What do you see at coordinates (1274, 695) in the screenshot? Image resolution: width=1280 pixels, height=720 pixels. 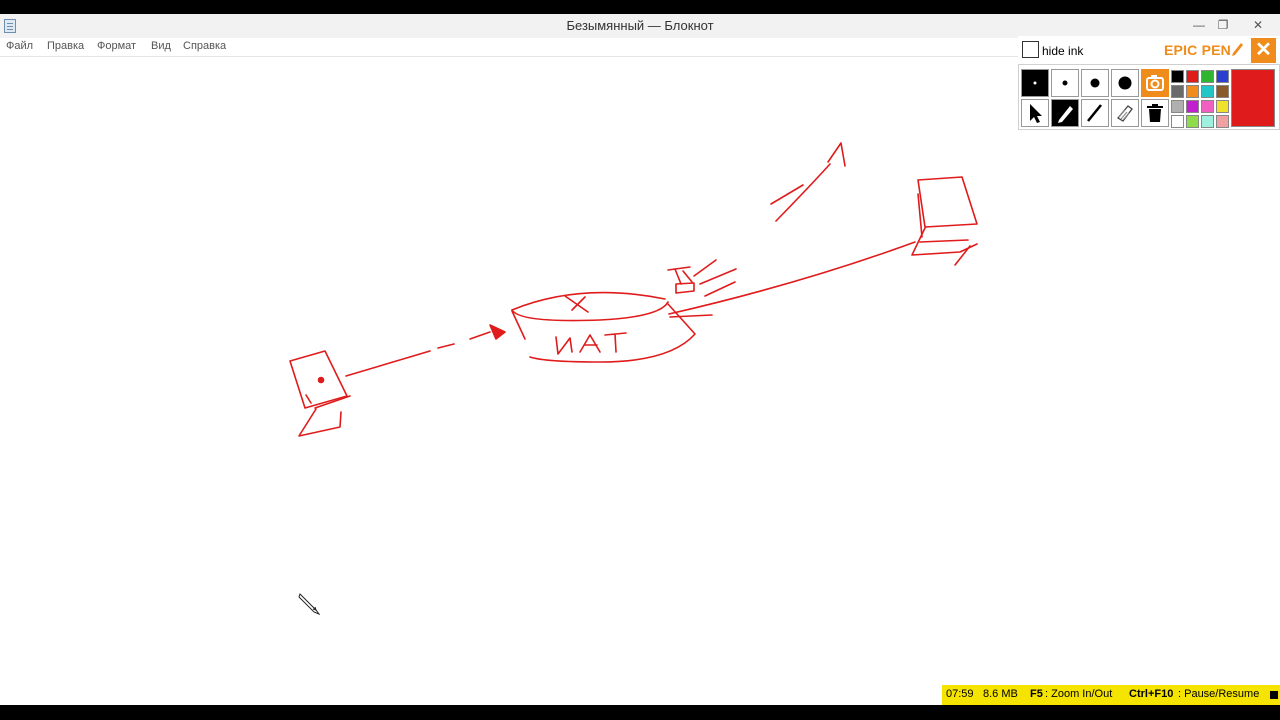 I see `stop-recording-icon` at bounding box center [1274, 695].